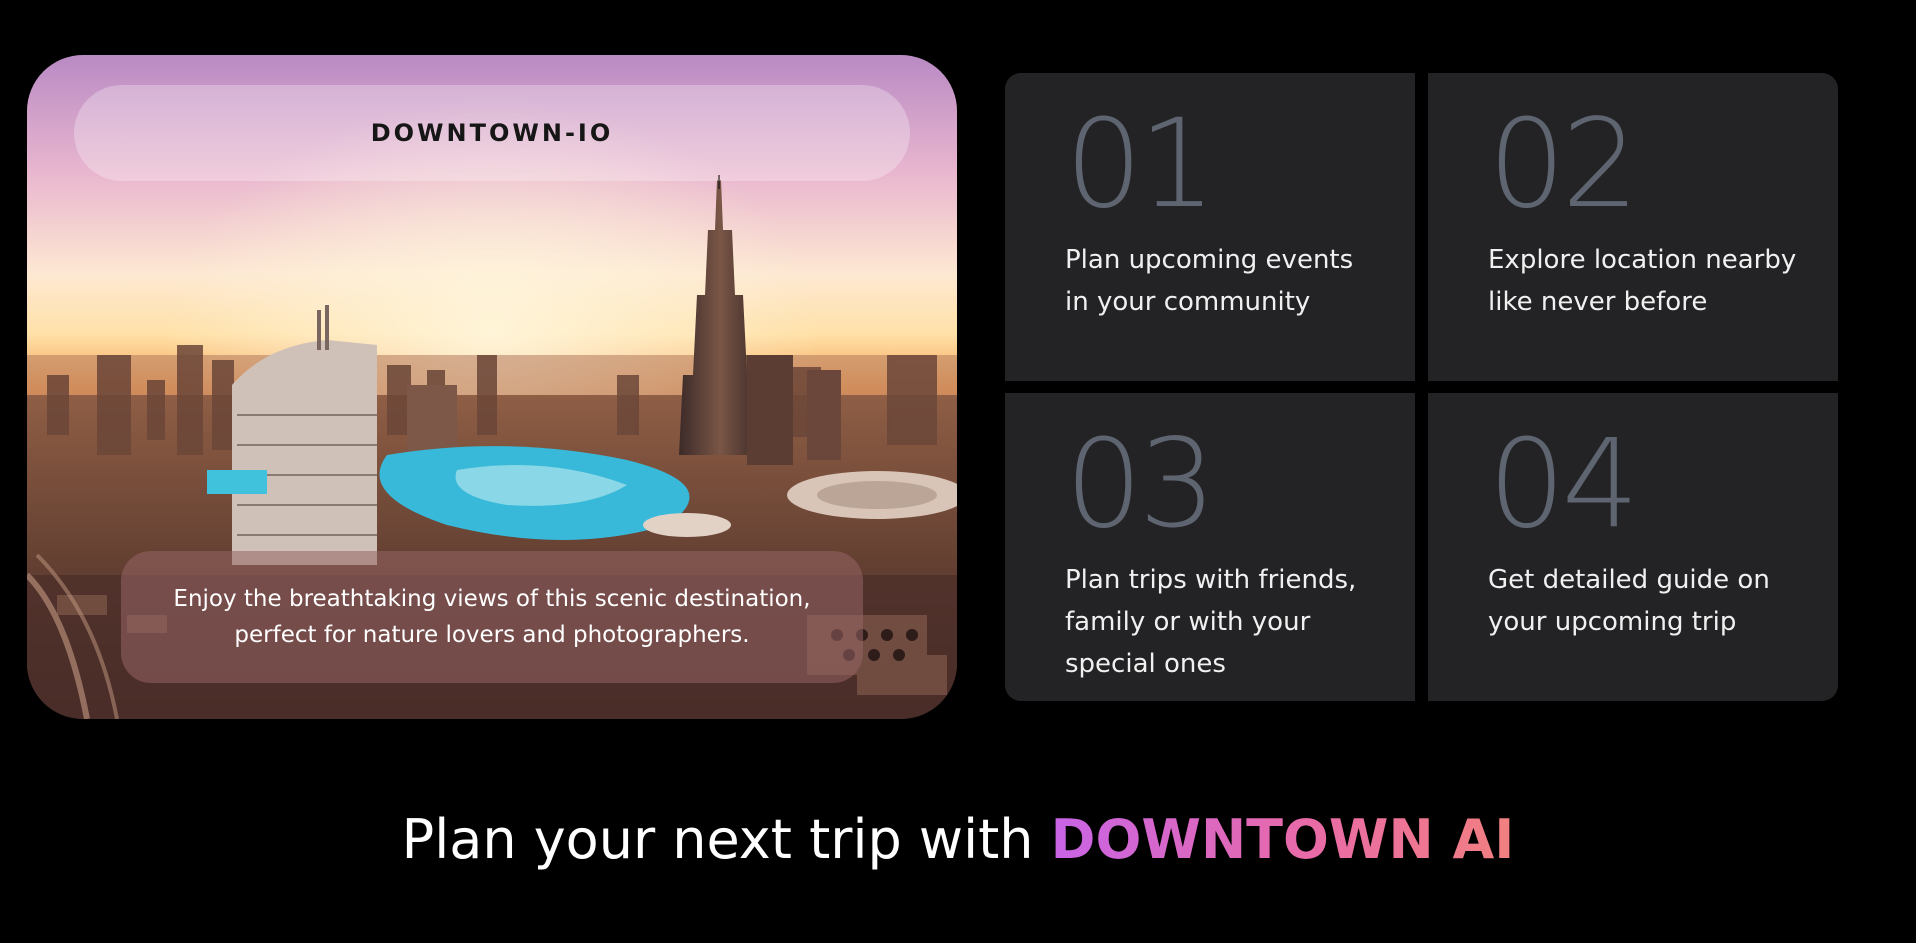 This screenshot has width=1916, height=943. I want to click on feature-number: 03, so click(1140, 484).